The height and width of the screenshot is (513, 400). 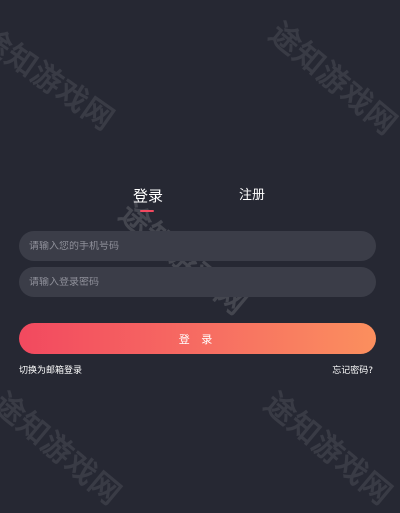 What do you see at coordinates (252, 196) in the screenshot?
I see `tab-register: 注册` at bounding box center [252, 196].